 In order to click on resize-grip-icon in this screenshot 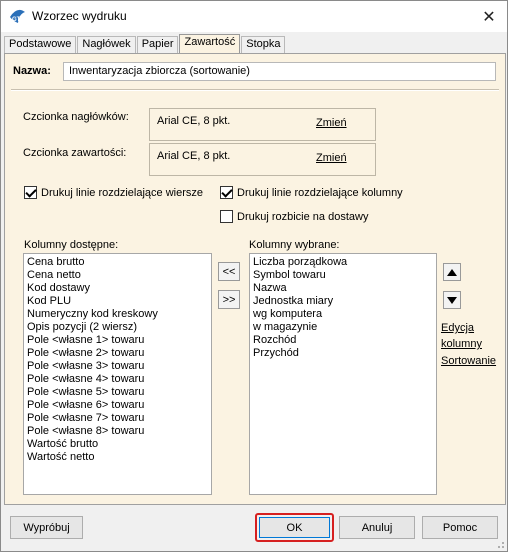, I will do `click(500, 544)`.